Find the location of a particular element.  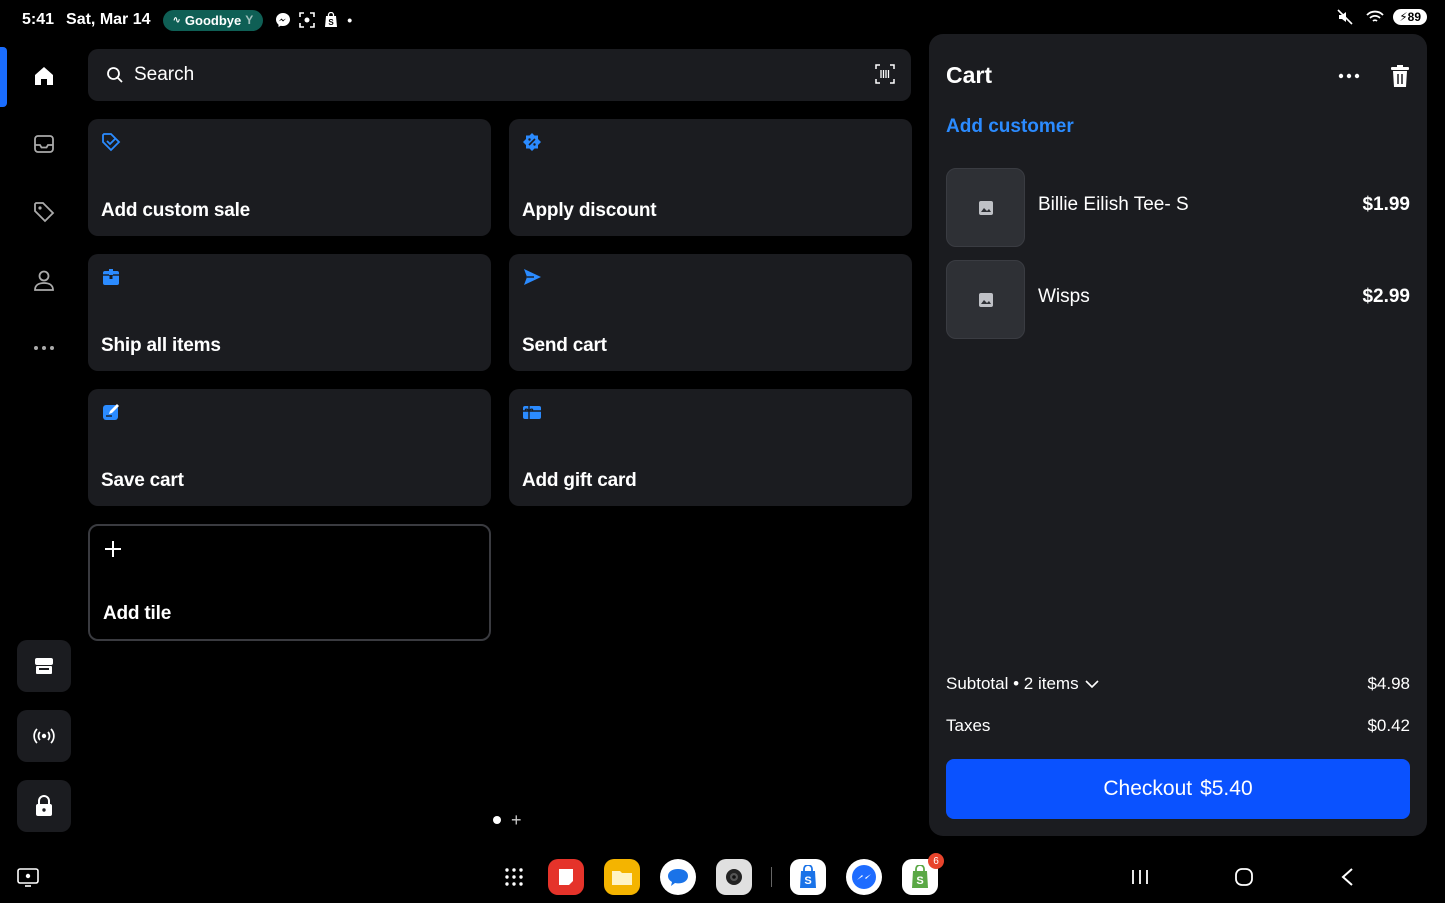

messages-app-icon is located at coordinates (678, 877).